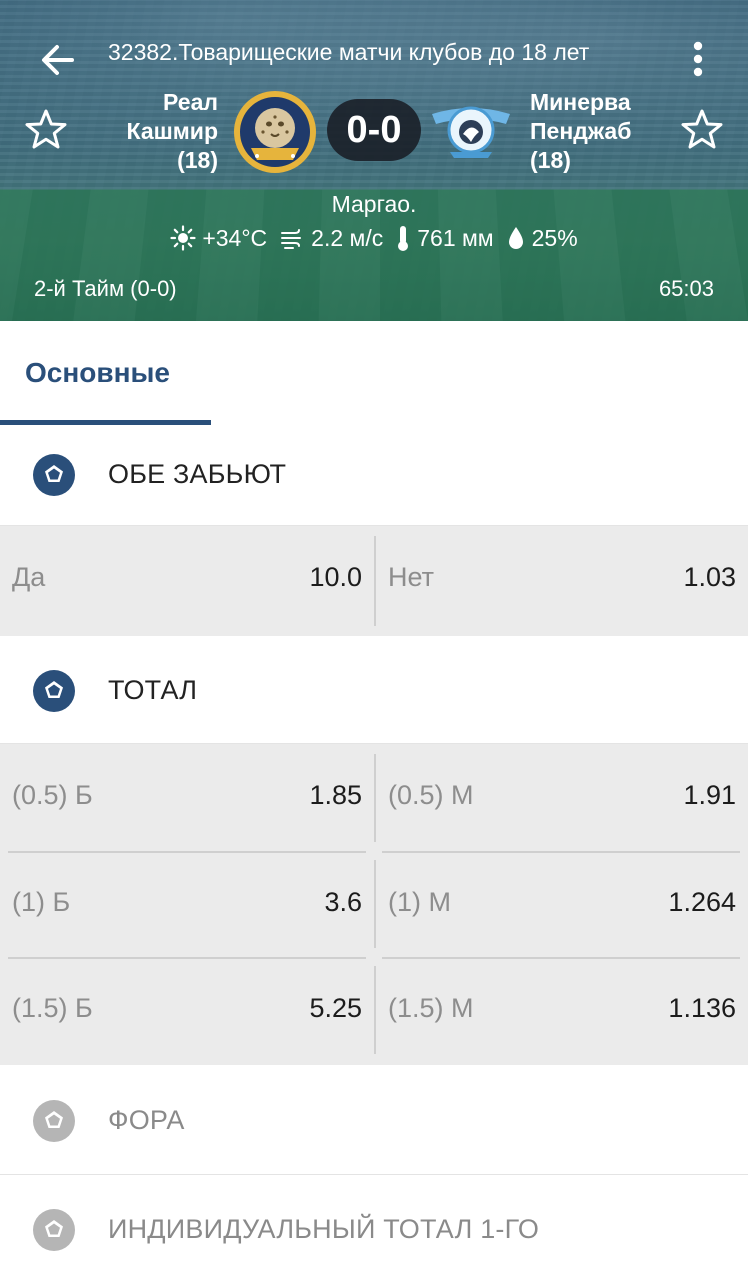 Image resolution: width=748 pixels, height=1280 pixels. What do you see at coordinates (562, 1012) in the screenshot?
I see `odd-total-under-1.5: (1.5) М 1.136` at bounding box center [562, 1012].